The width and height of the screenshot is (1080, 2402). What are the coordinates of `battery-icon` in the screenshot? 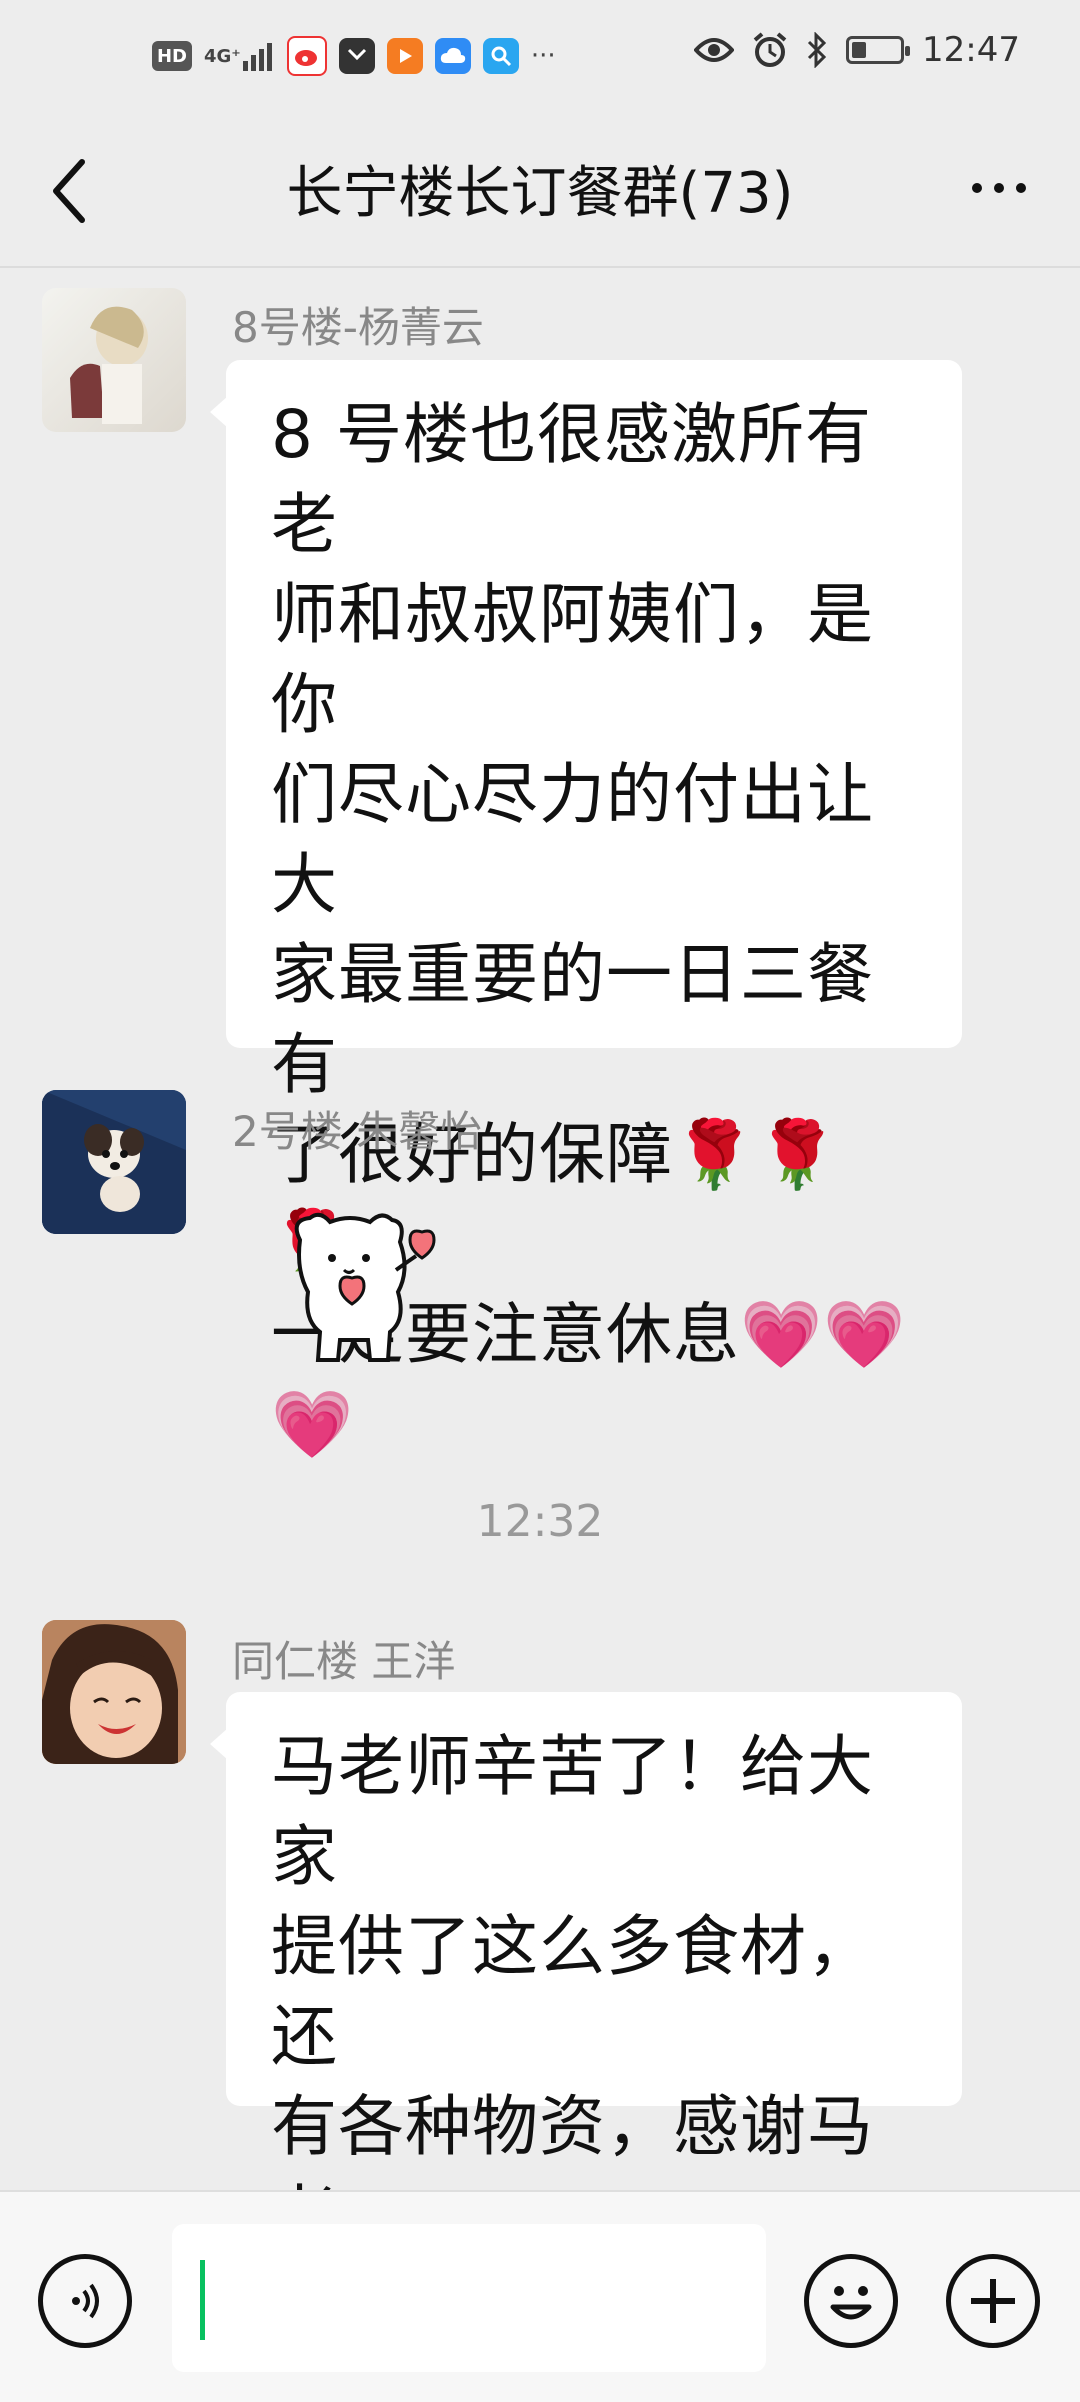 It's located at (878, 50).